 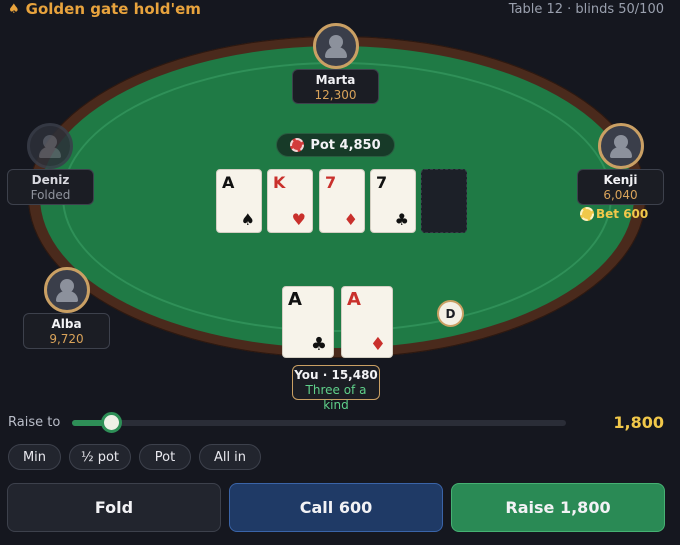 I want to click on card-suit: ♥, so click(x=298, y=219).